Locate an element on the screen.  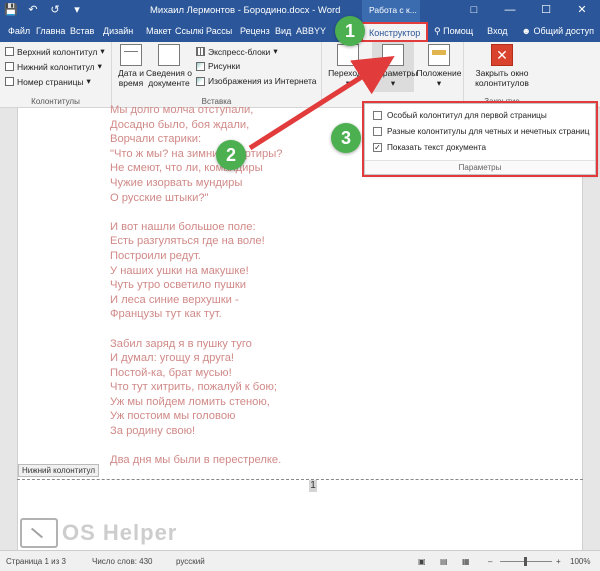
zoom-out-icon: – is located at coordinates (490, 561).